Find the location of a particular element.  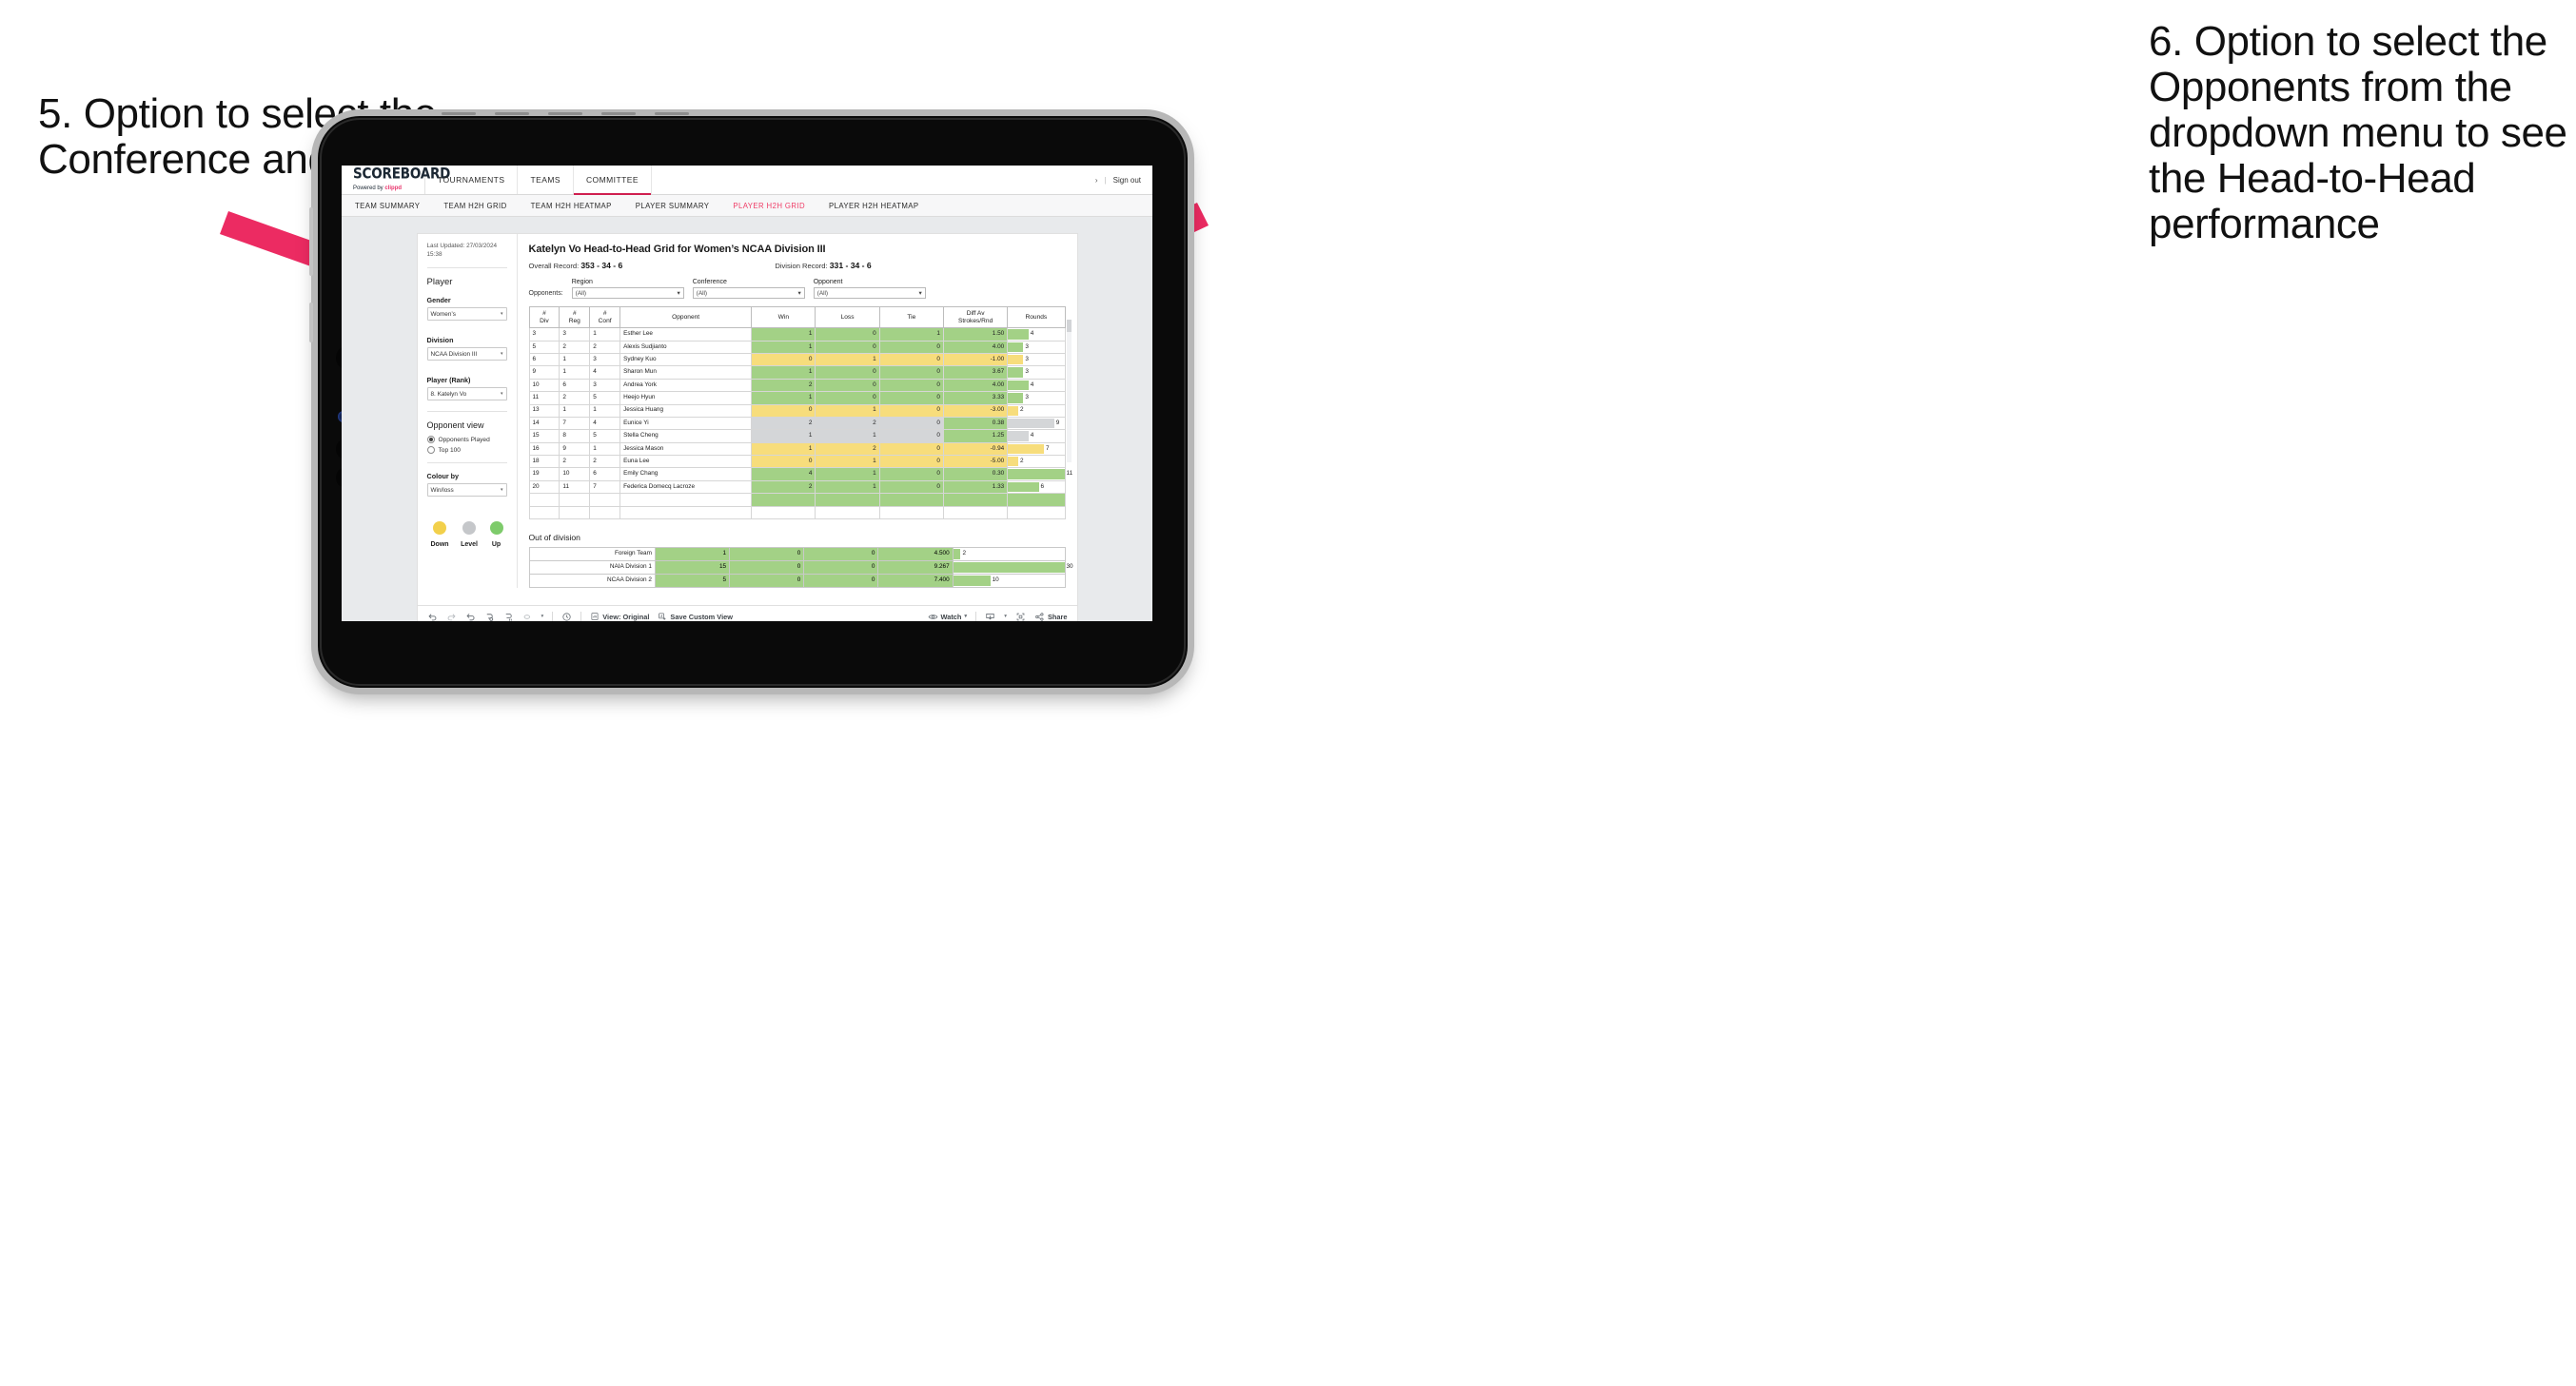

cell-partial is located at coordinates (847, 500).